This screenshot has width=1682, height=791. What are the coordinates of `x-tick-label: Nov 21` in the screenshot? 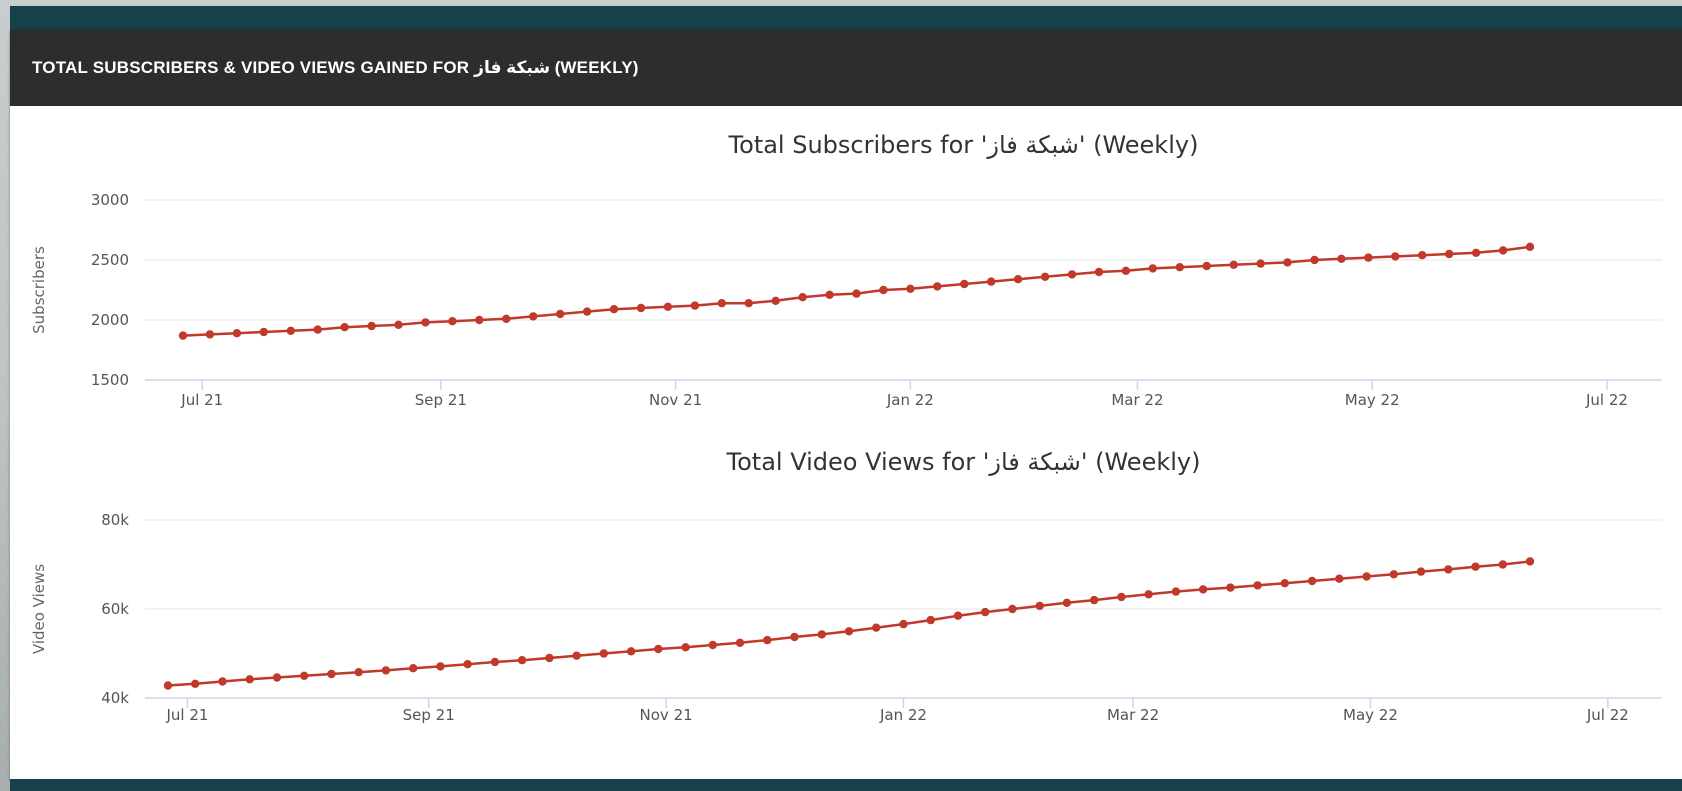 It's located at (675, 400).